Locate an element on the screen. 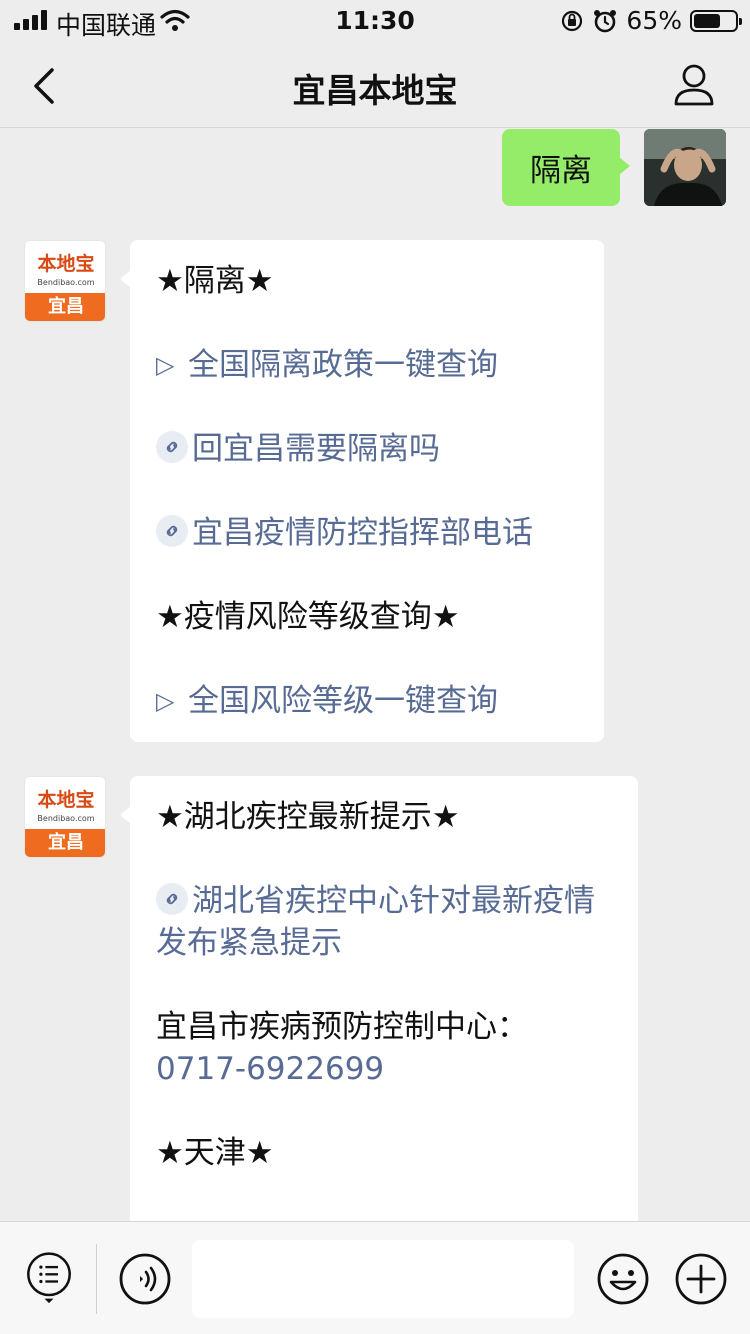 The image size is (750, 1334). list-icon is located at coordinates (49, 1277).